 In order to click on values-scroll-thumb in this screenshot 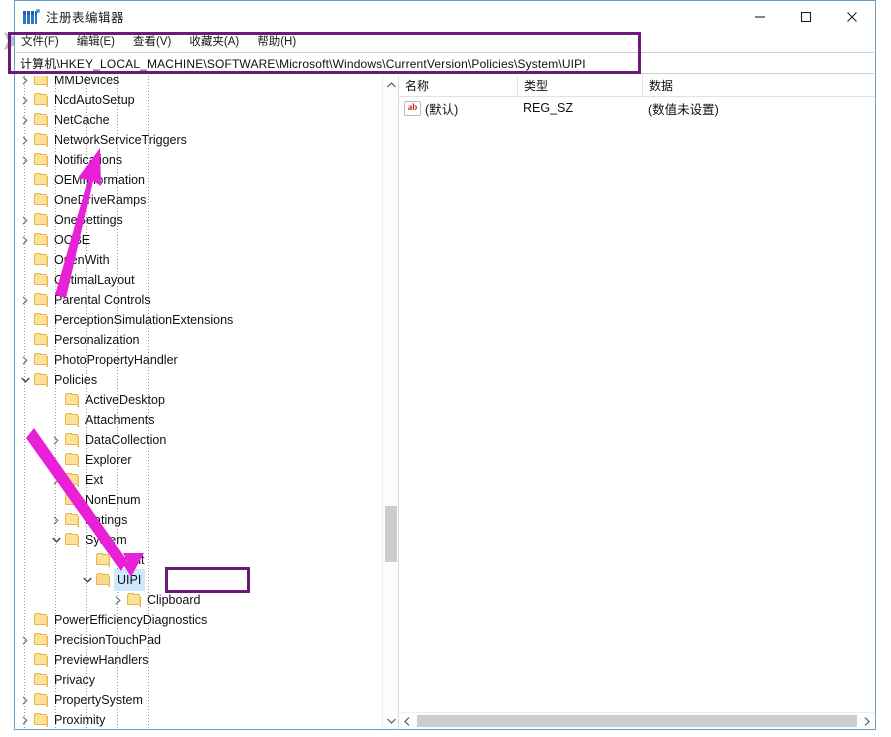, I will do `click(637, 721)`.